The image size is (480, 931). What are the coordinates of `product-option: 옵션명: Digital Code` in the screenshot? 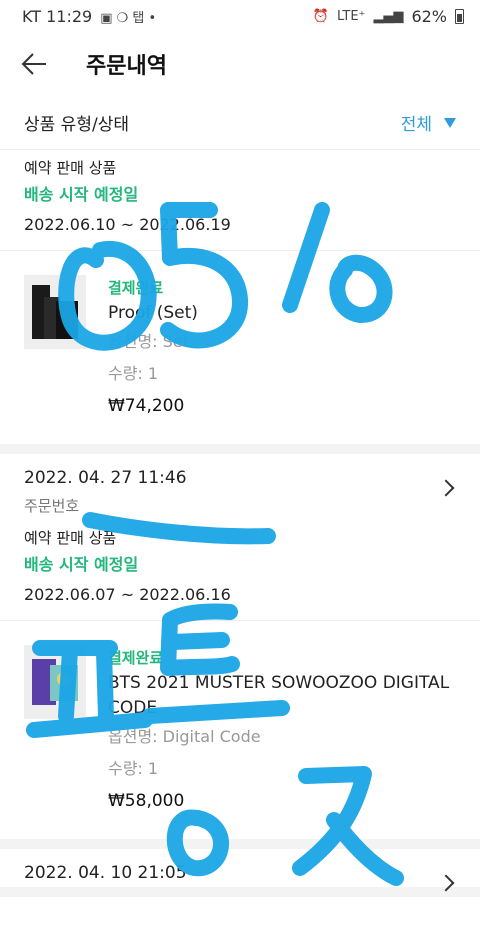 It's located at (184, 736).